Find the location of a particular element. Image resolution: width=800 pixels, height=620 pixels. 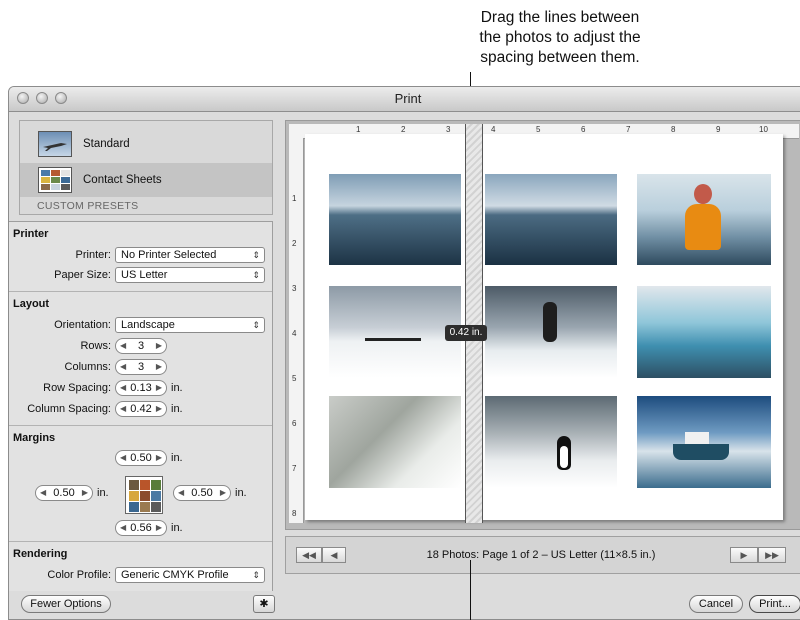

paper-size-label: Paper Size: is located at coordinates (82, 275).